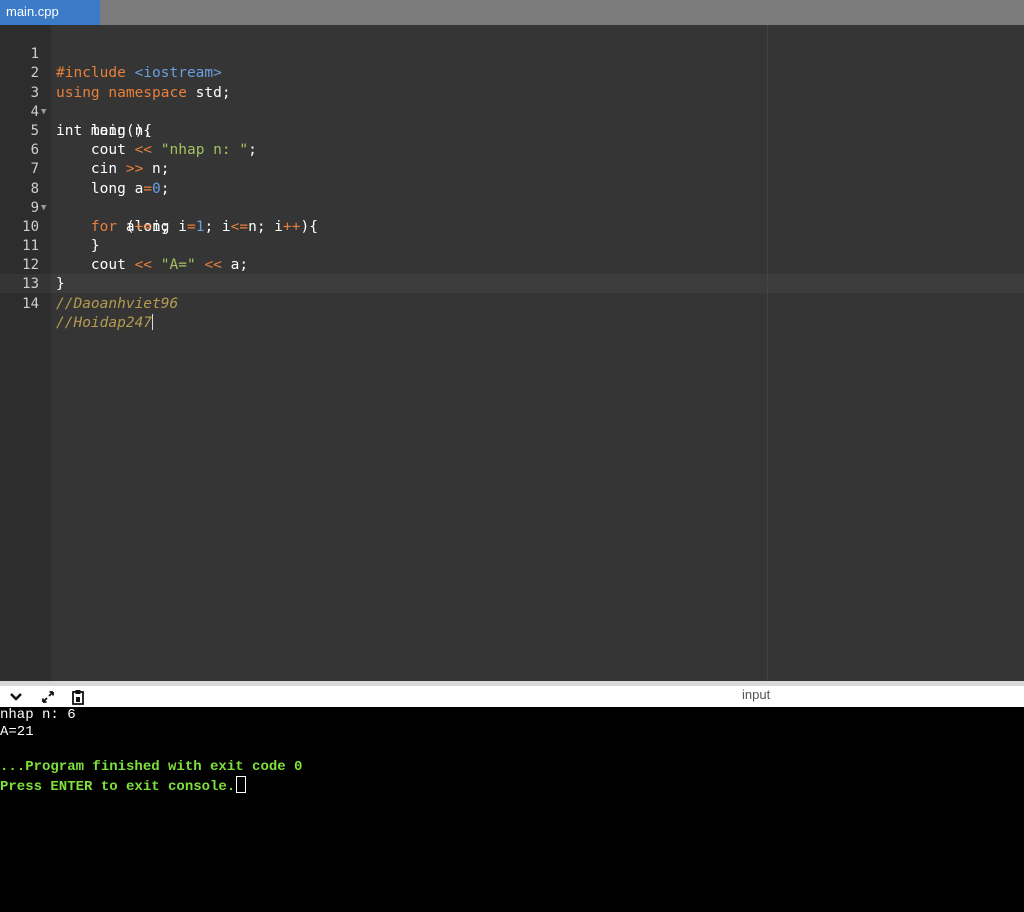 This screenshot has width=1024, height=912. What do you see at coordinates (512, 786) in the screenshot?
I see `press-enter-line: Press ENTER to exit console.` at bounding box center [512, 786].